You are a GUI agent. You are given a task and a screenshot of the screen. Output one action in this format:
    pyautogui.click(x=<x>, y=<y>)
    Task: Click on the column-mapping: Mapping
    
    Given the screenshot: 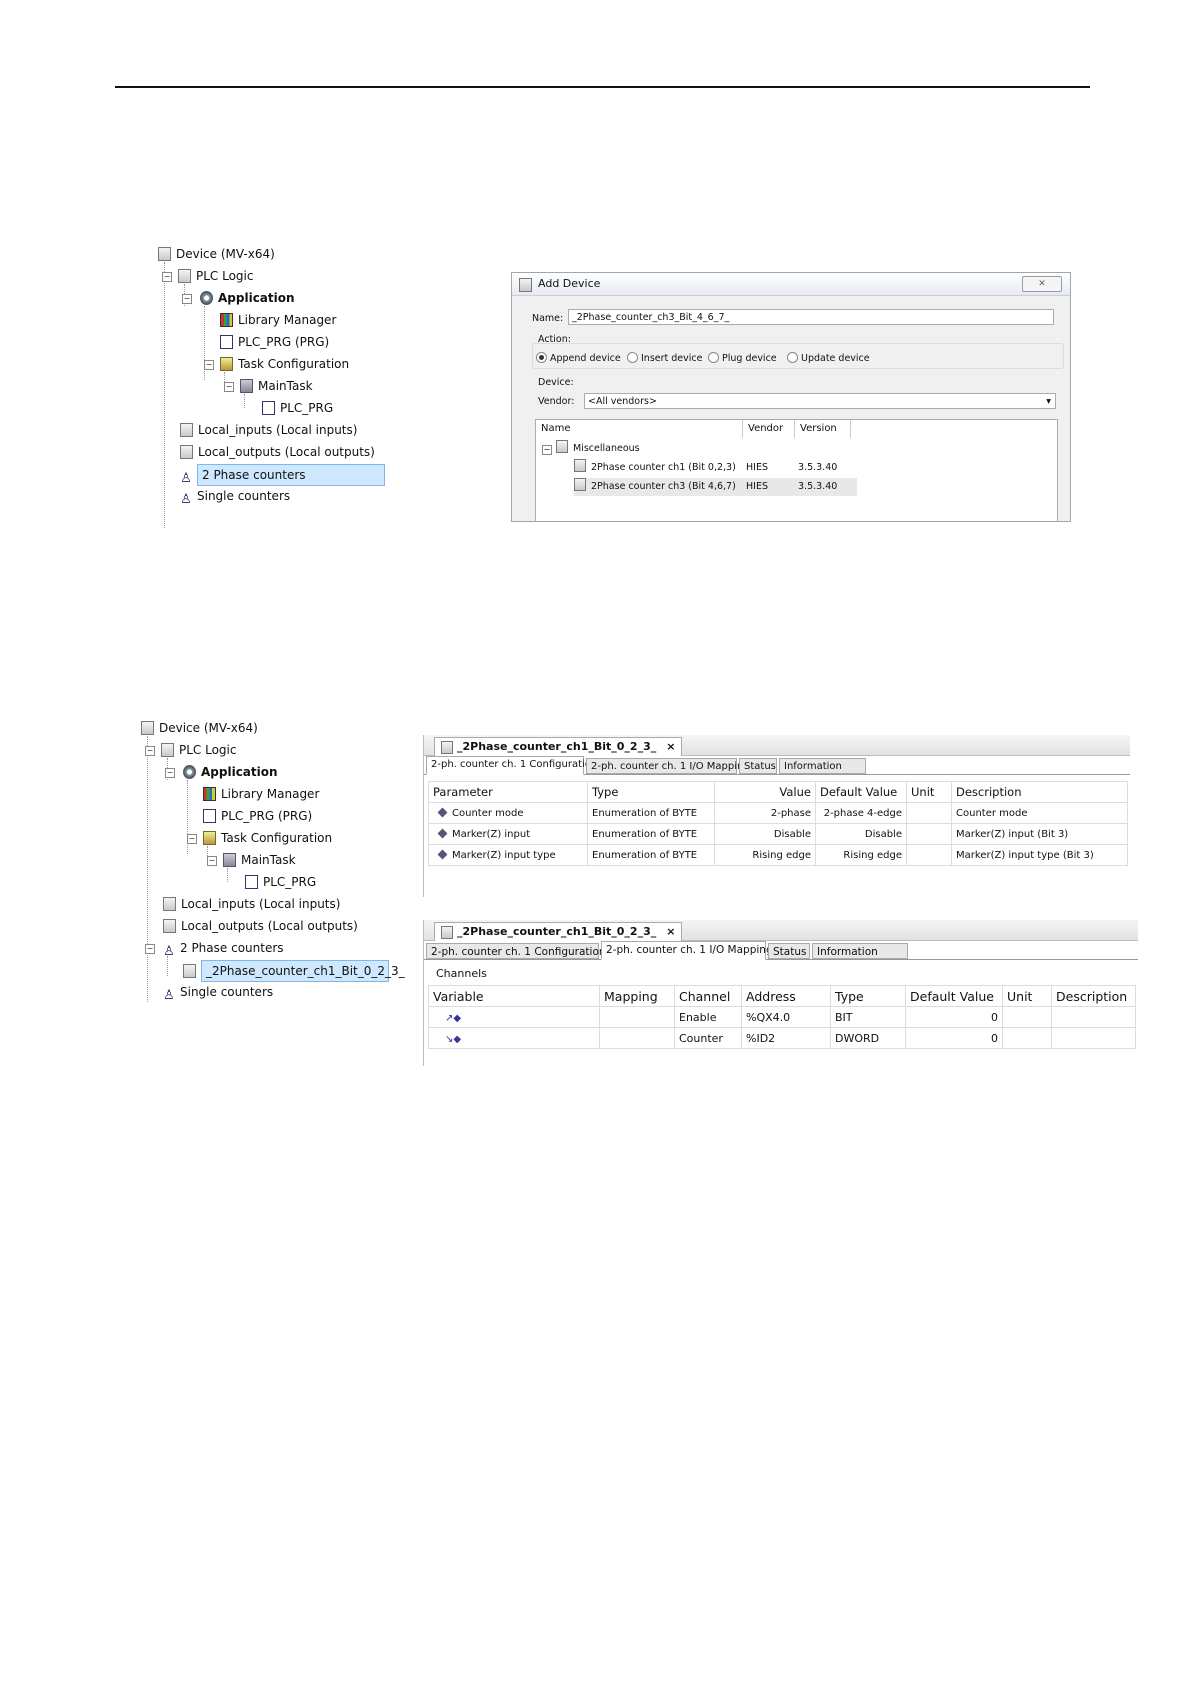 What is the action you would take?
    pyautogui.click(x=637, y=996)
    